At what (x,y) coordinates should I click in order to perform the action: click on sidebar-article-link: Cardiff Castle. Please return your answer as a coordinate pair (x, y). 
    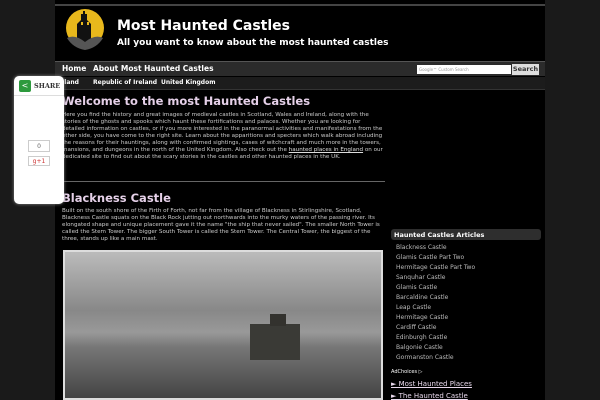
    Looking at the image, I should click on (468, 328).